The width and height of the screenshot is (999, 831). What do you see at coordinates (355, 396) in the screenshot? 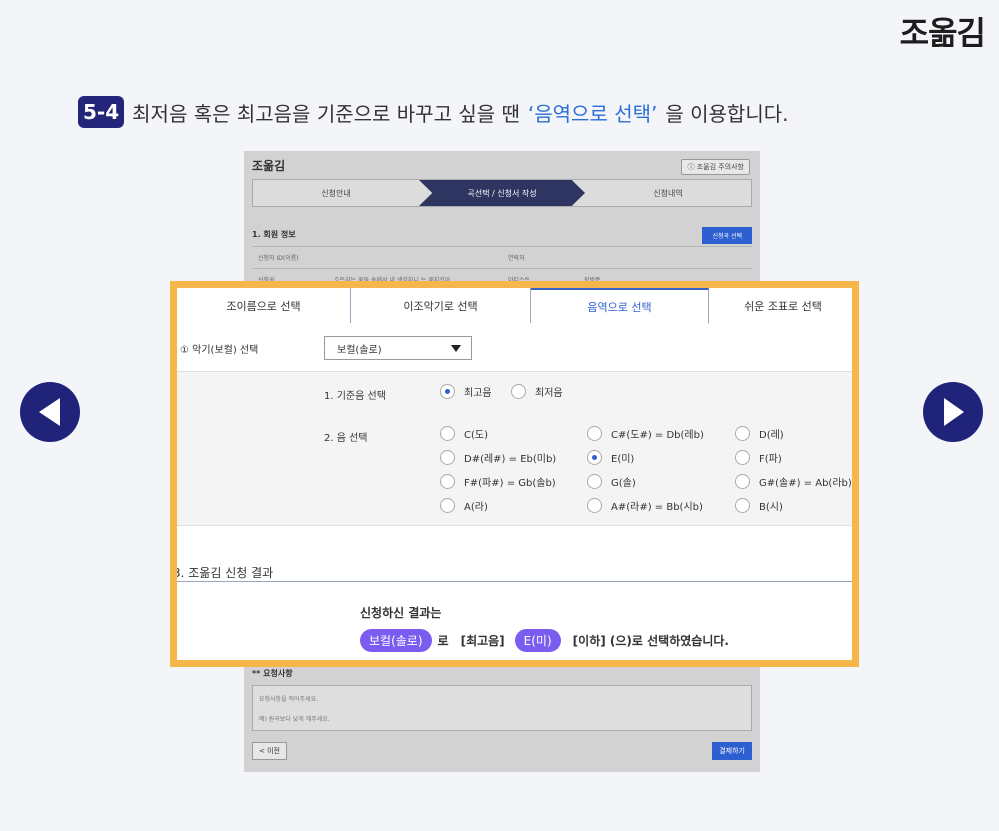
I see `base-note-label: 1. 기준음 선택` at bounding box center [355, 396].